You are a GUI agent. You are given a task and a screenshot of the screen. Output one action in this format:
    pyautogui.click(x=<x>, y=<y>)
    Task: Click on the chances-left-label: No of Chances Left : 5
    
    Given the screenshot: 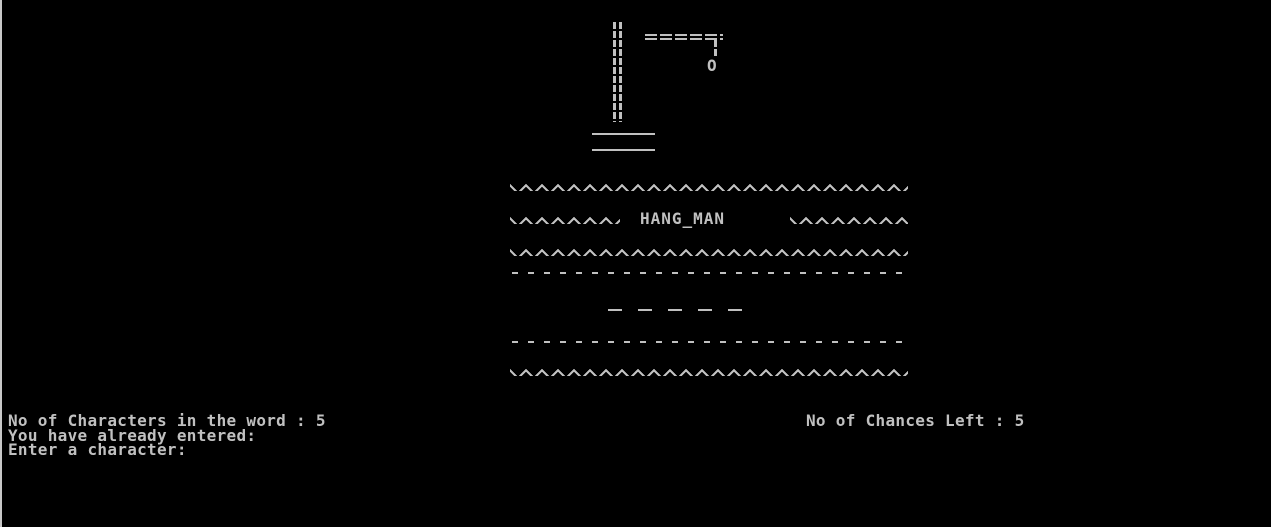 What is the action you would take?
    pyautogui.click(x=915, y=420)
    